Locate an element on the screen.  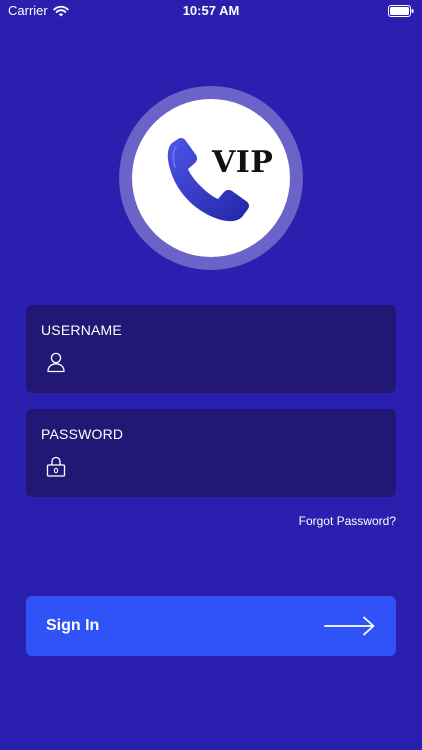
logo-circle: VIP is located at coordinates (211, 178).